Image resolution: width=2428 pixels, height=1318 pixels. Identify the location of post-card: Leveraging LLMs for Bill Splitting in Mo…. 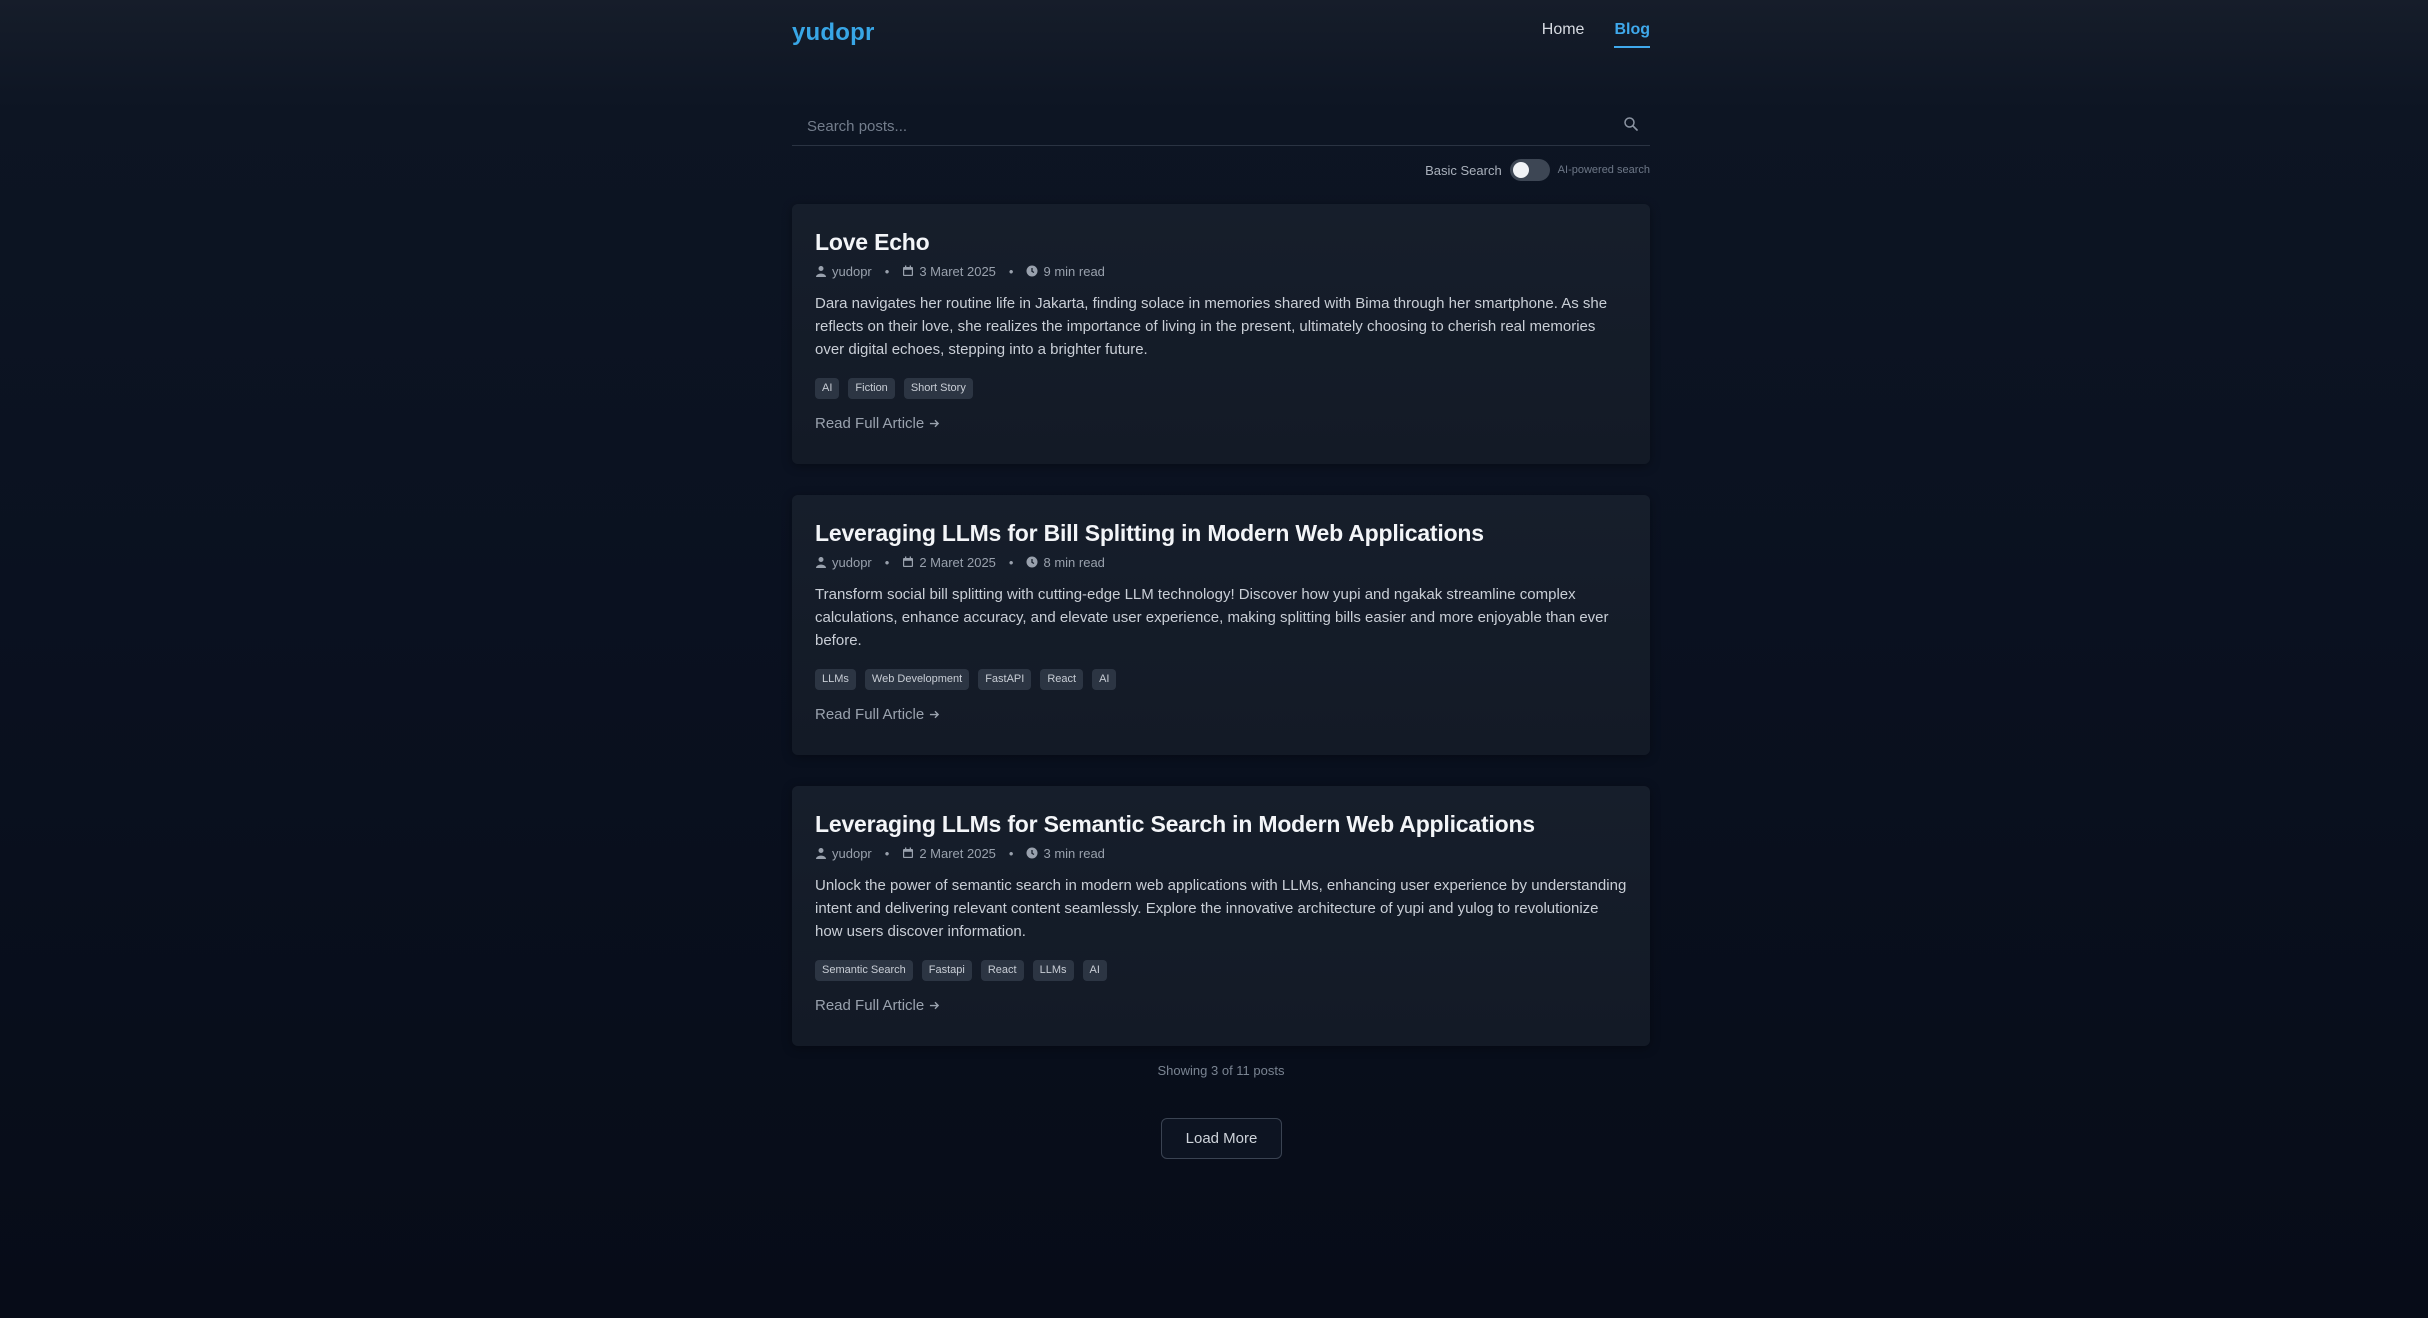
(1221, 625).